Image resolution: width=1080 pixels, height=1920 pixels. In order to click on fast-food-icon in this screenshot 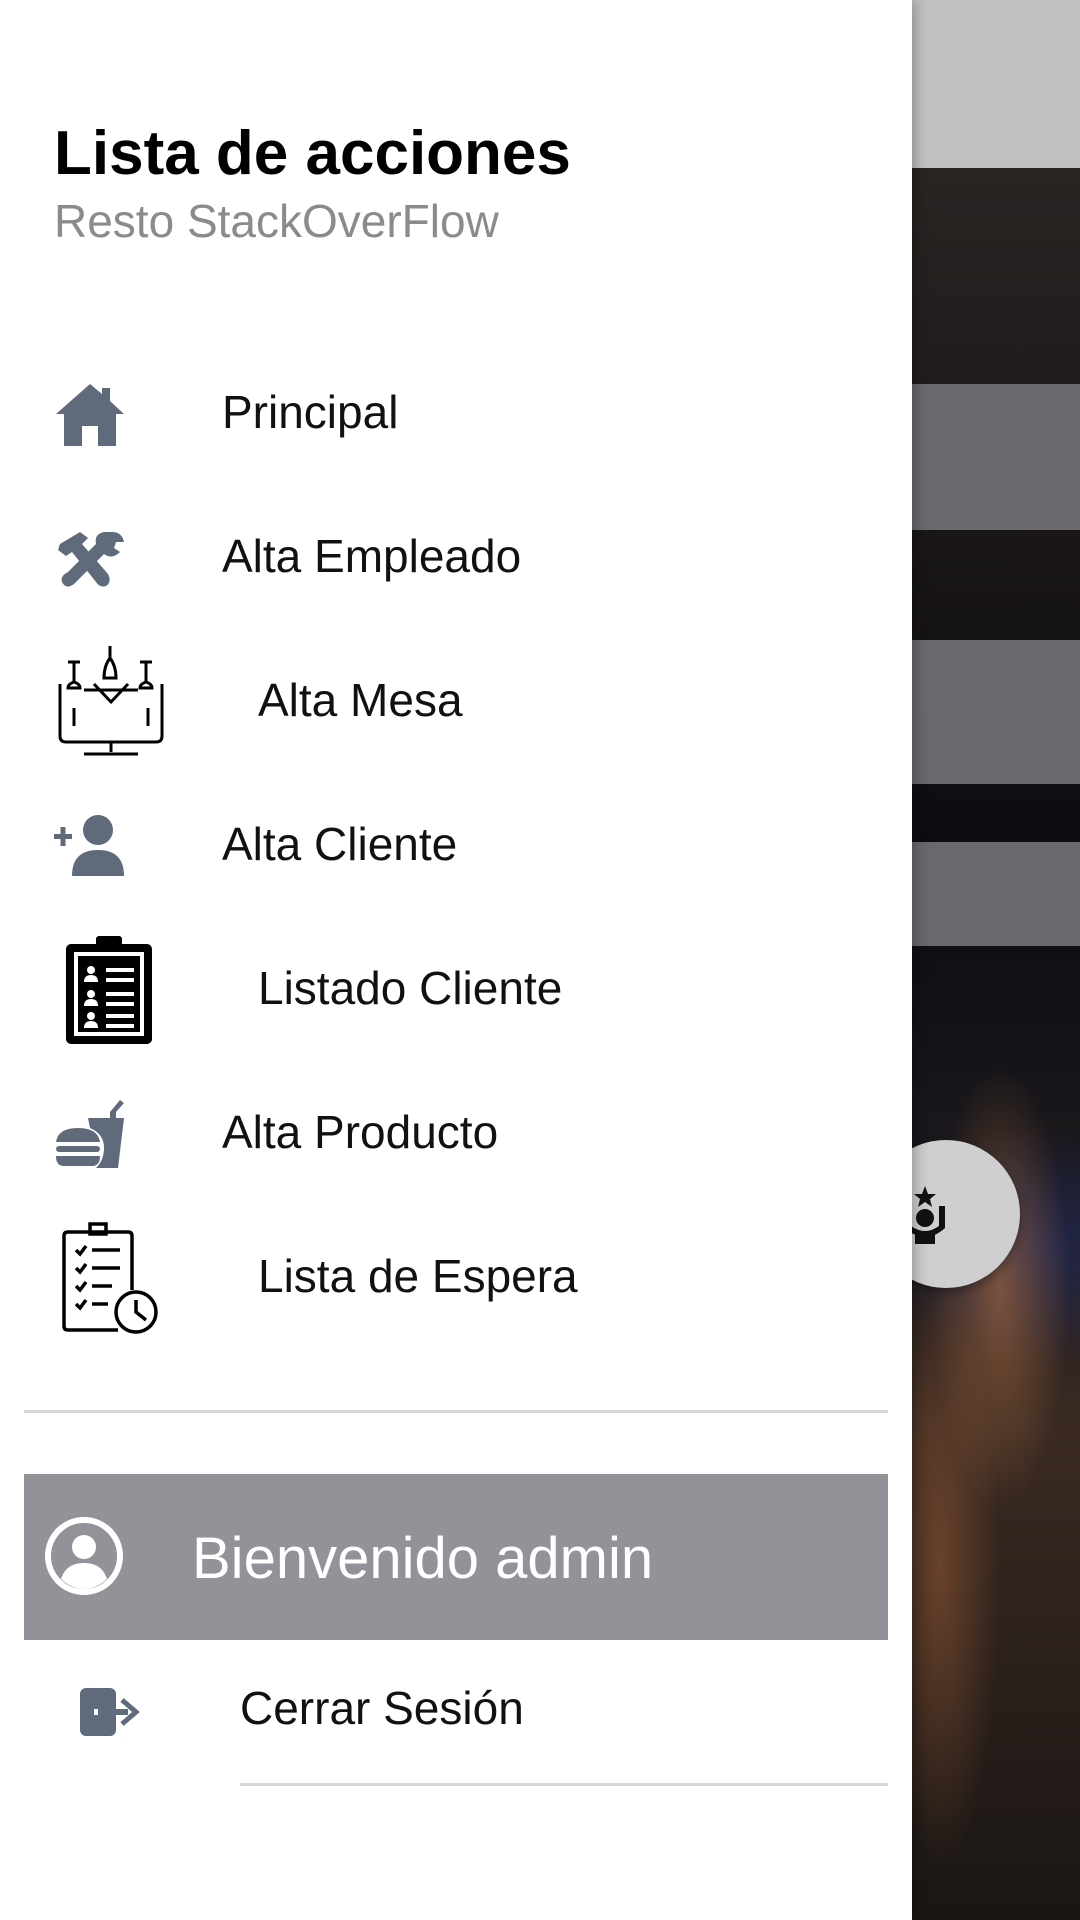, I will do `click(90, 1134)`.